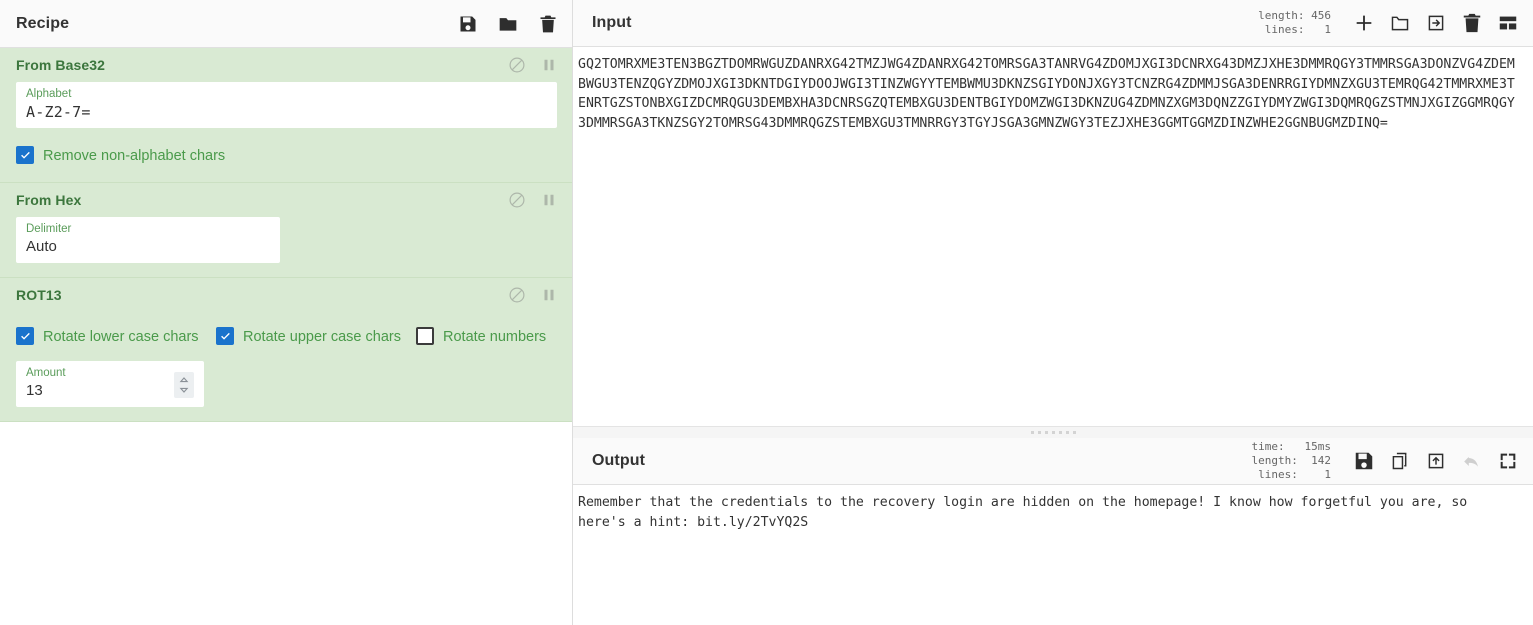  Describe the element at coordinates (286, 240) in the screenshot. I see `operation-args: Delimiter Auto` at that location.